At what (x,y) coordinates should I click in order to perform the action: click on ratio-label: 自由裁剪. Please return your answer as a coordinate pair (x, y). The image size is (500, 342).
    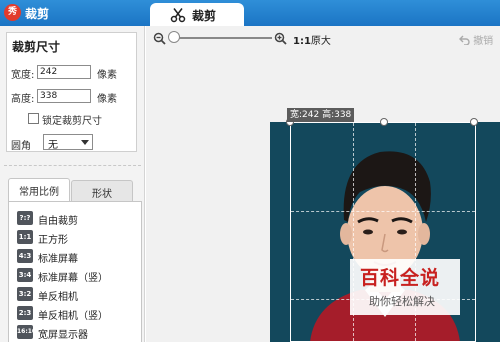
    Looking at the image, I should click on (58, 221).